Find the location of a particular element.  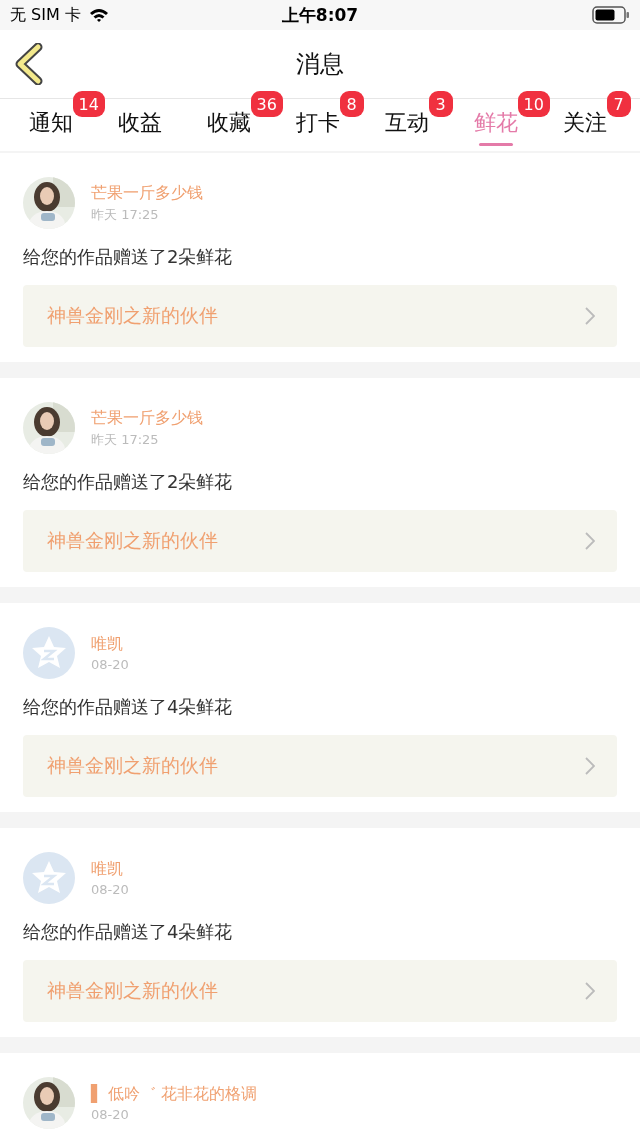

count-badge: 14 is located at coordinates (88, 104).